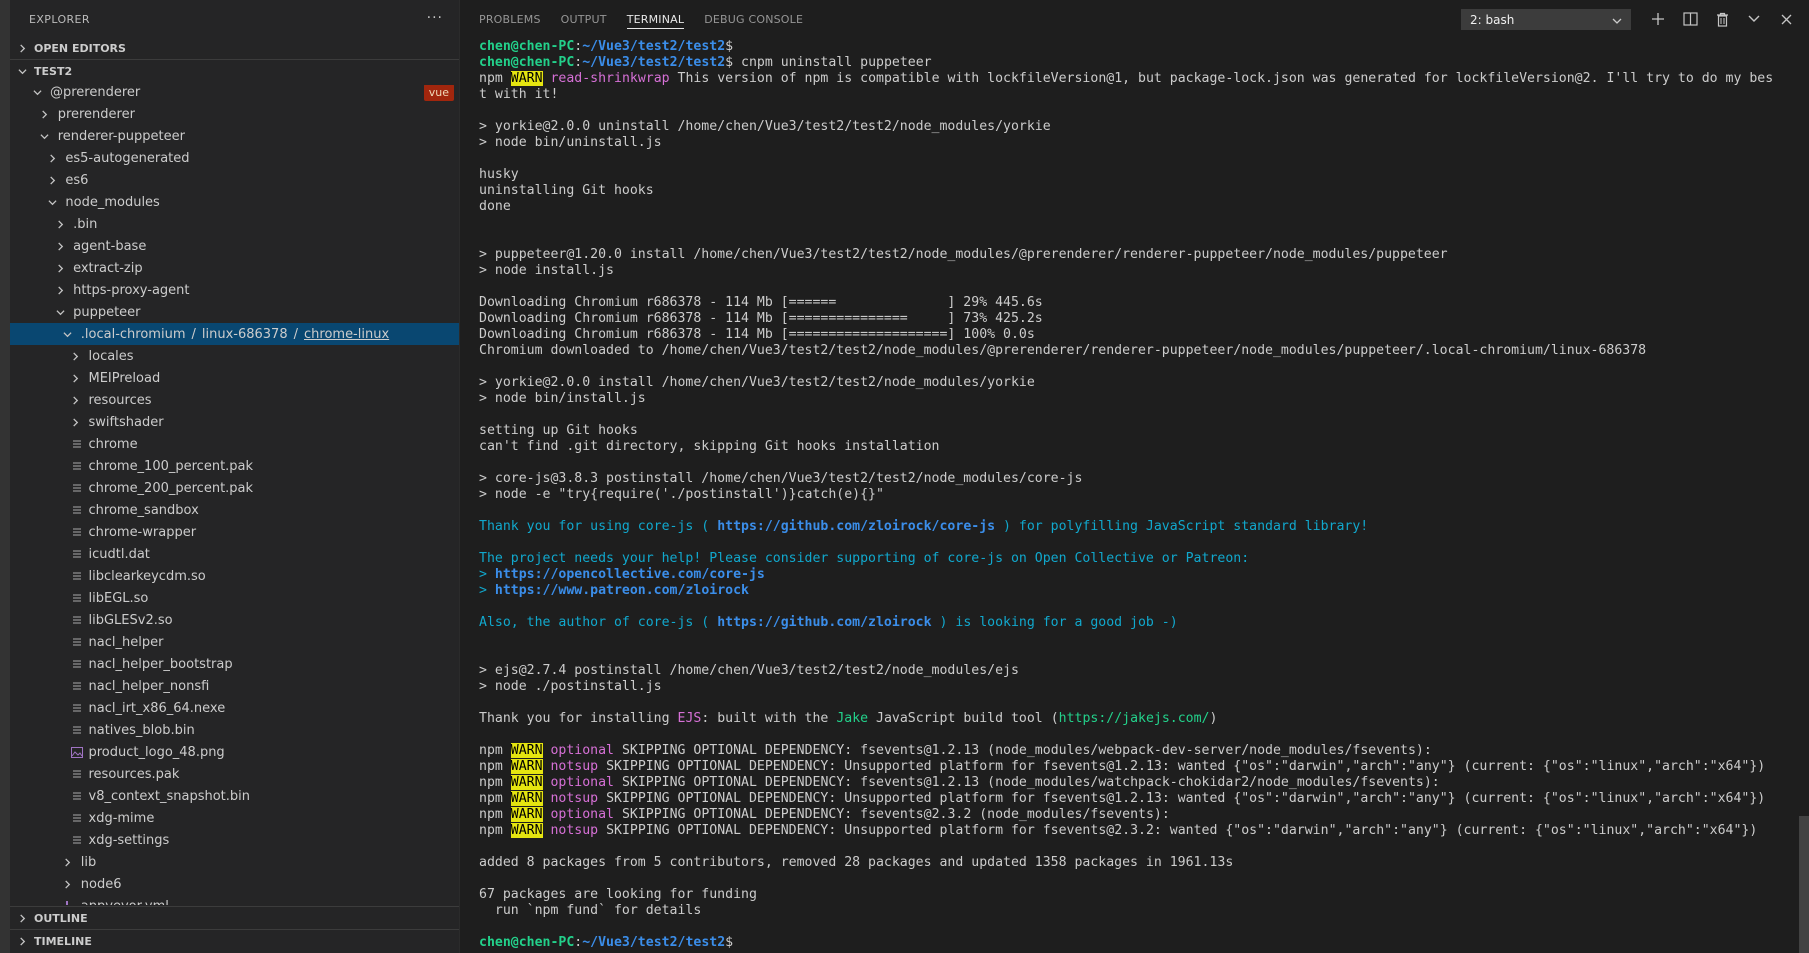  What do you see at coordinates (753, 19) in the screenshot?
I see `tab-debug-console: DEBUG CONSOLE` at bounding box center [753, 19].